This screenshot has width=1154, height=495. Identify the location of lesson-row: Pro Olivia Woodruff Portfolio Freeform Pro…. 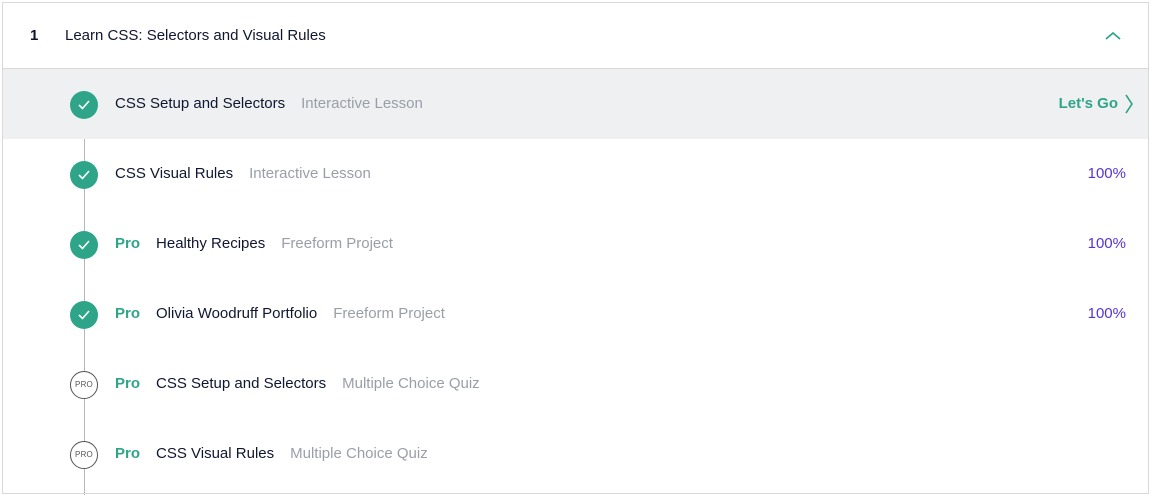
(575, 314).